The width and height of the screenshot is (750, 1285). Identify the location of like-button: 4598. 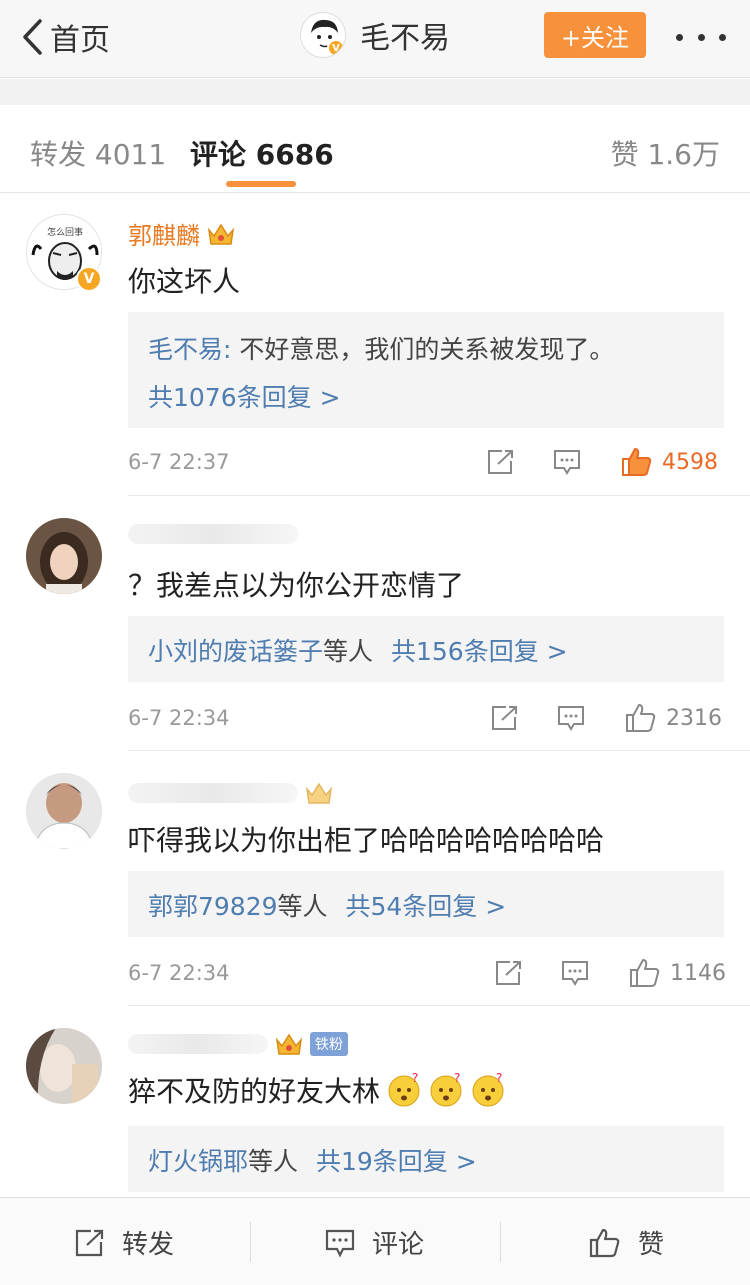
(669, 462).